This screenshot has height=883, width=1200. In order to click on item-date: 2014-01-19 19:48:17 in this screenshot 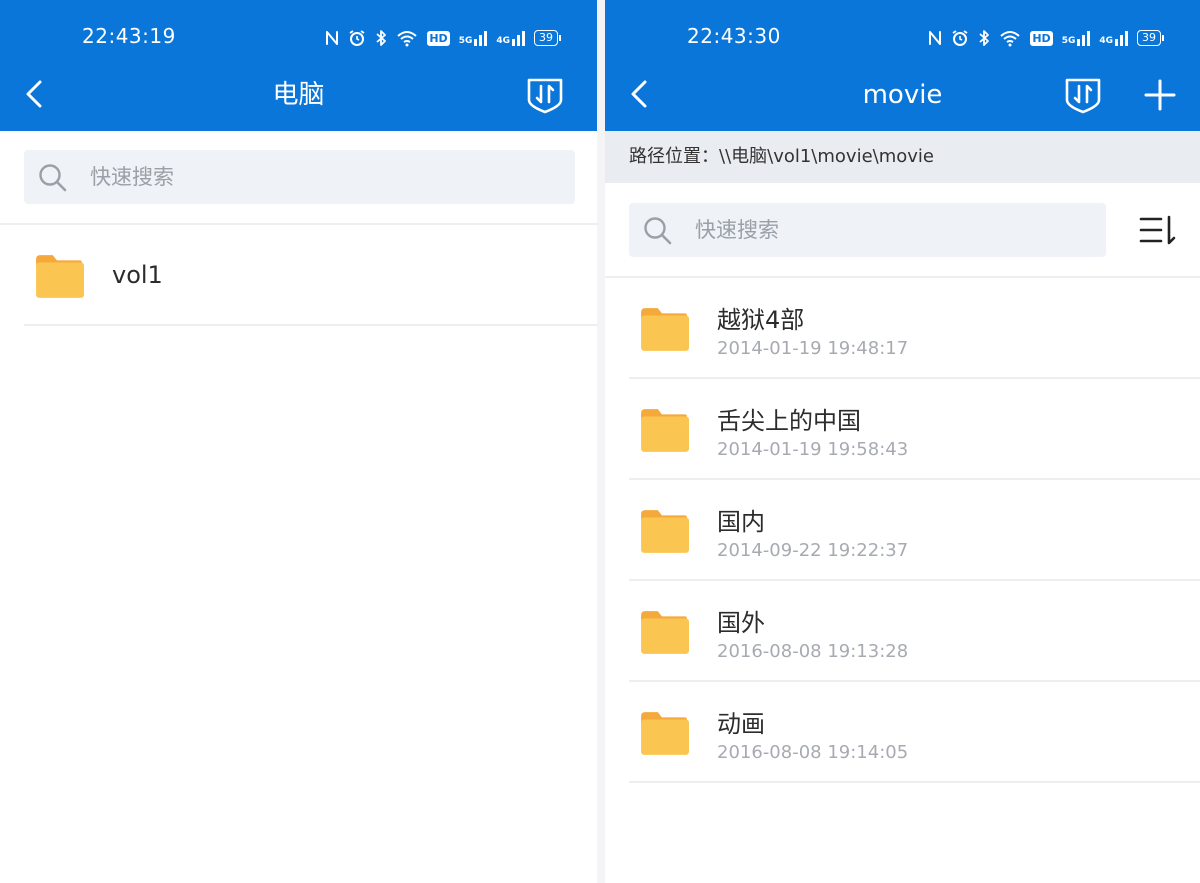, I will do `click(813, 348)`.